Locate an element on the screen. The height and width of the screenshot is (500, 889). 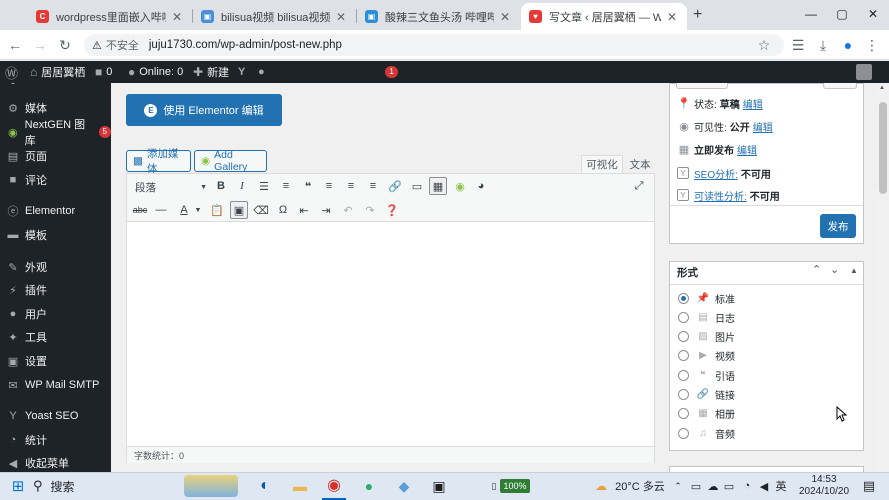
preview-button-partial is located at coordinates (840, 86).